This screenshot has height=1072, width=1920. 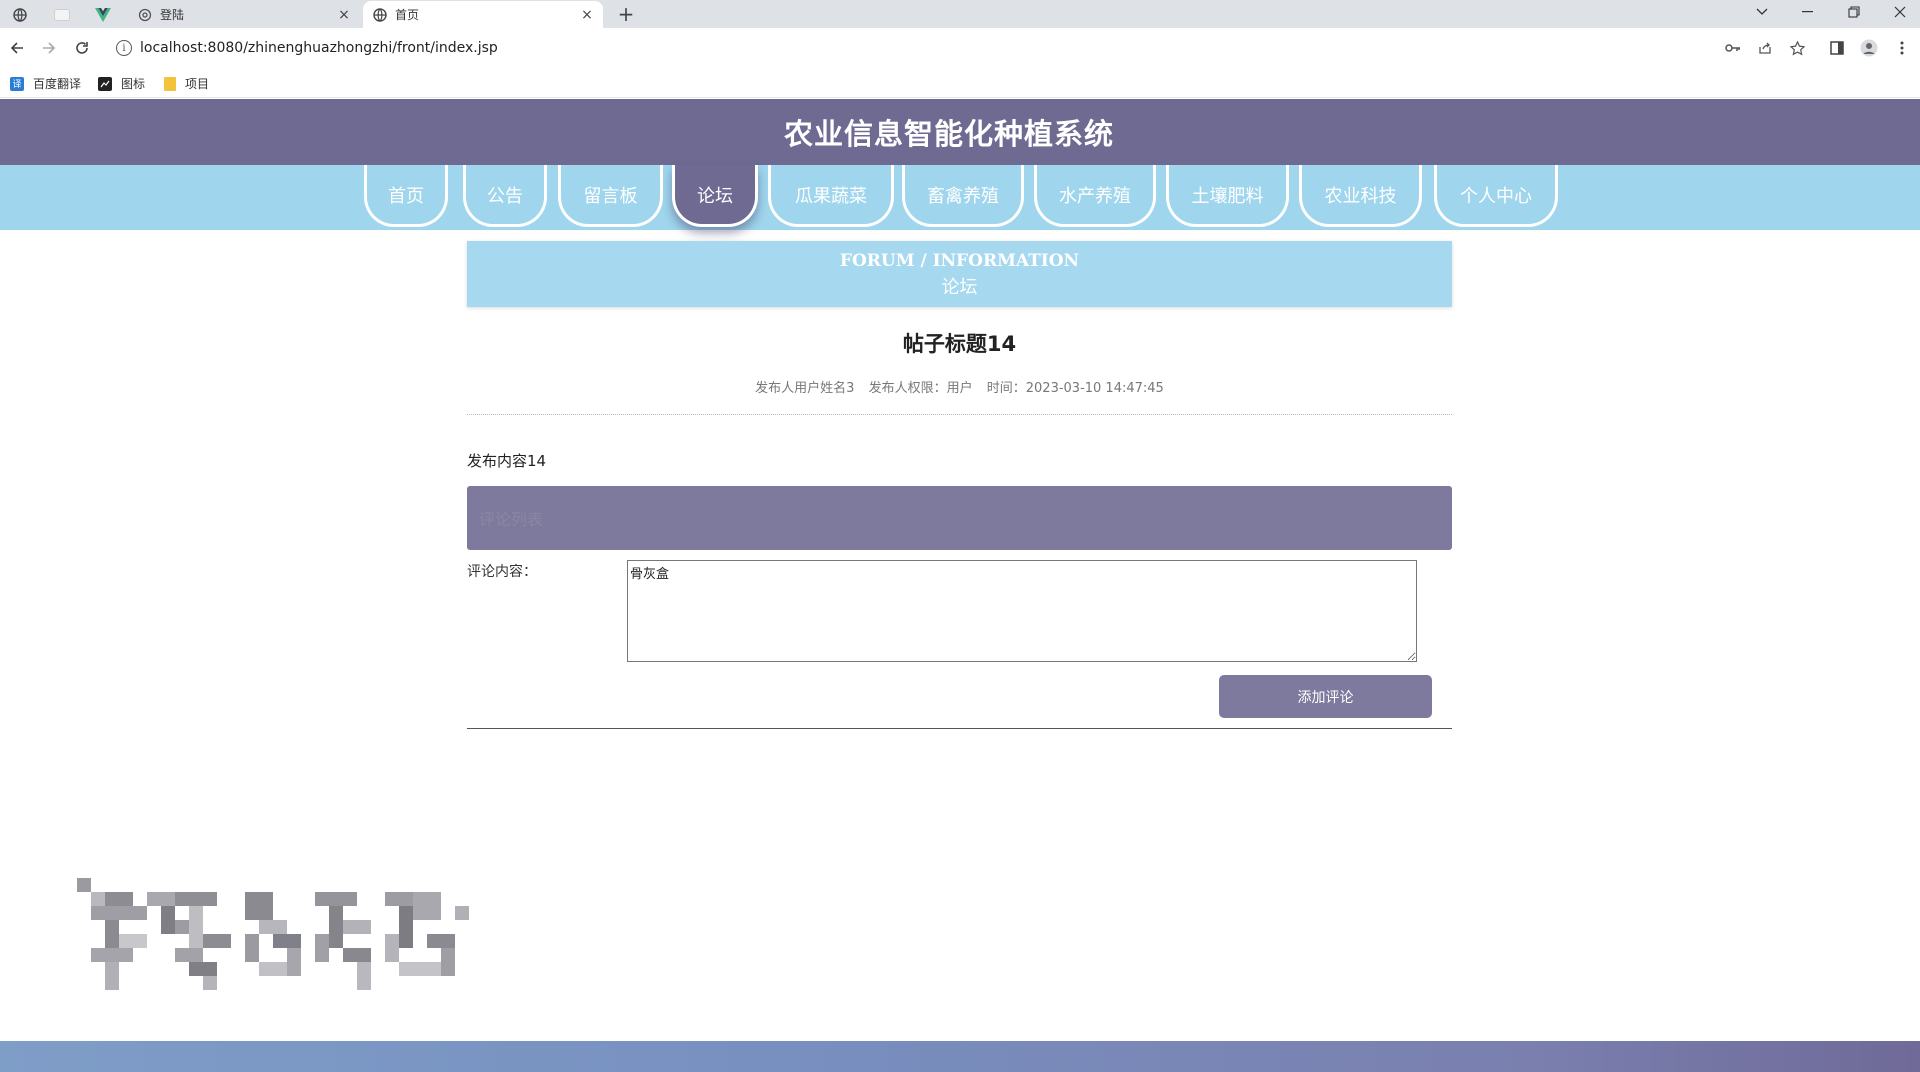 I want to click on back-arrow-icon, so click(x=17, y=48).